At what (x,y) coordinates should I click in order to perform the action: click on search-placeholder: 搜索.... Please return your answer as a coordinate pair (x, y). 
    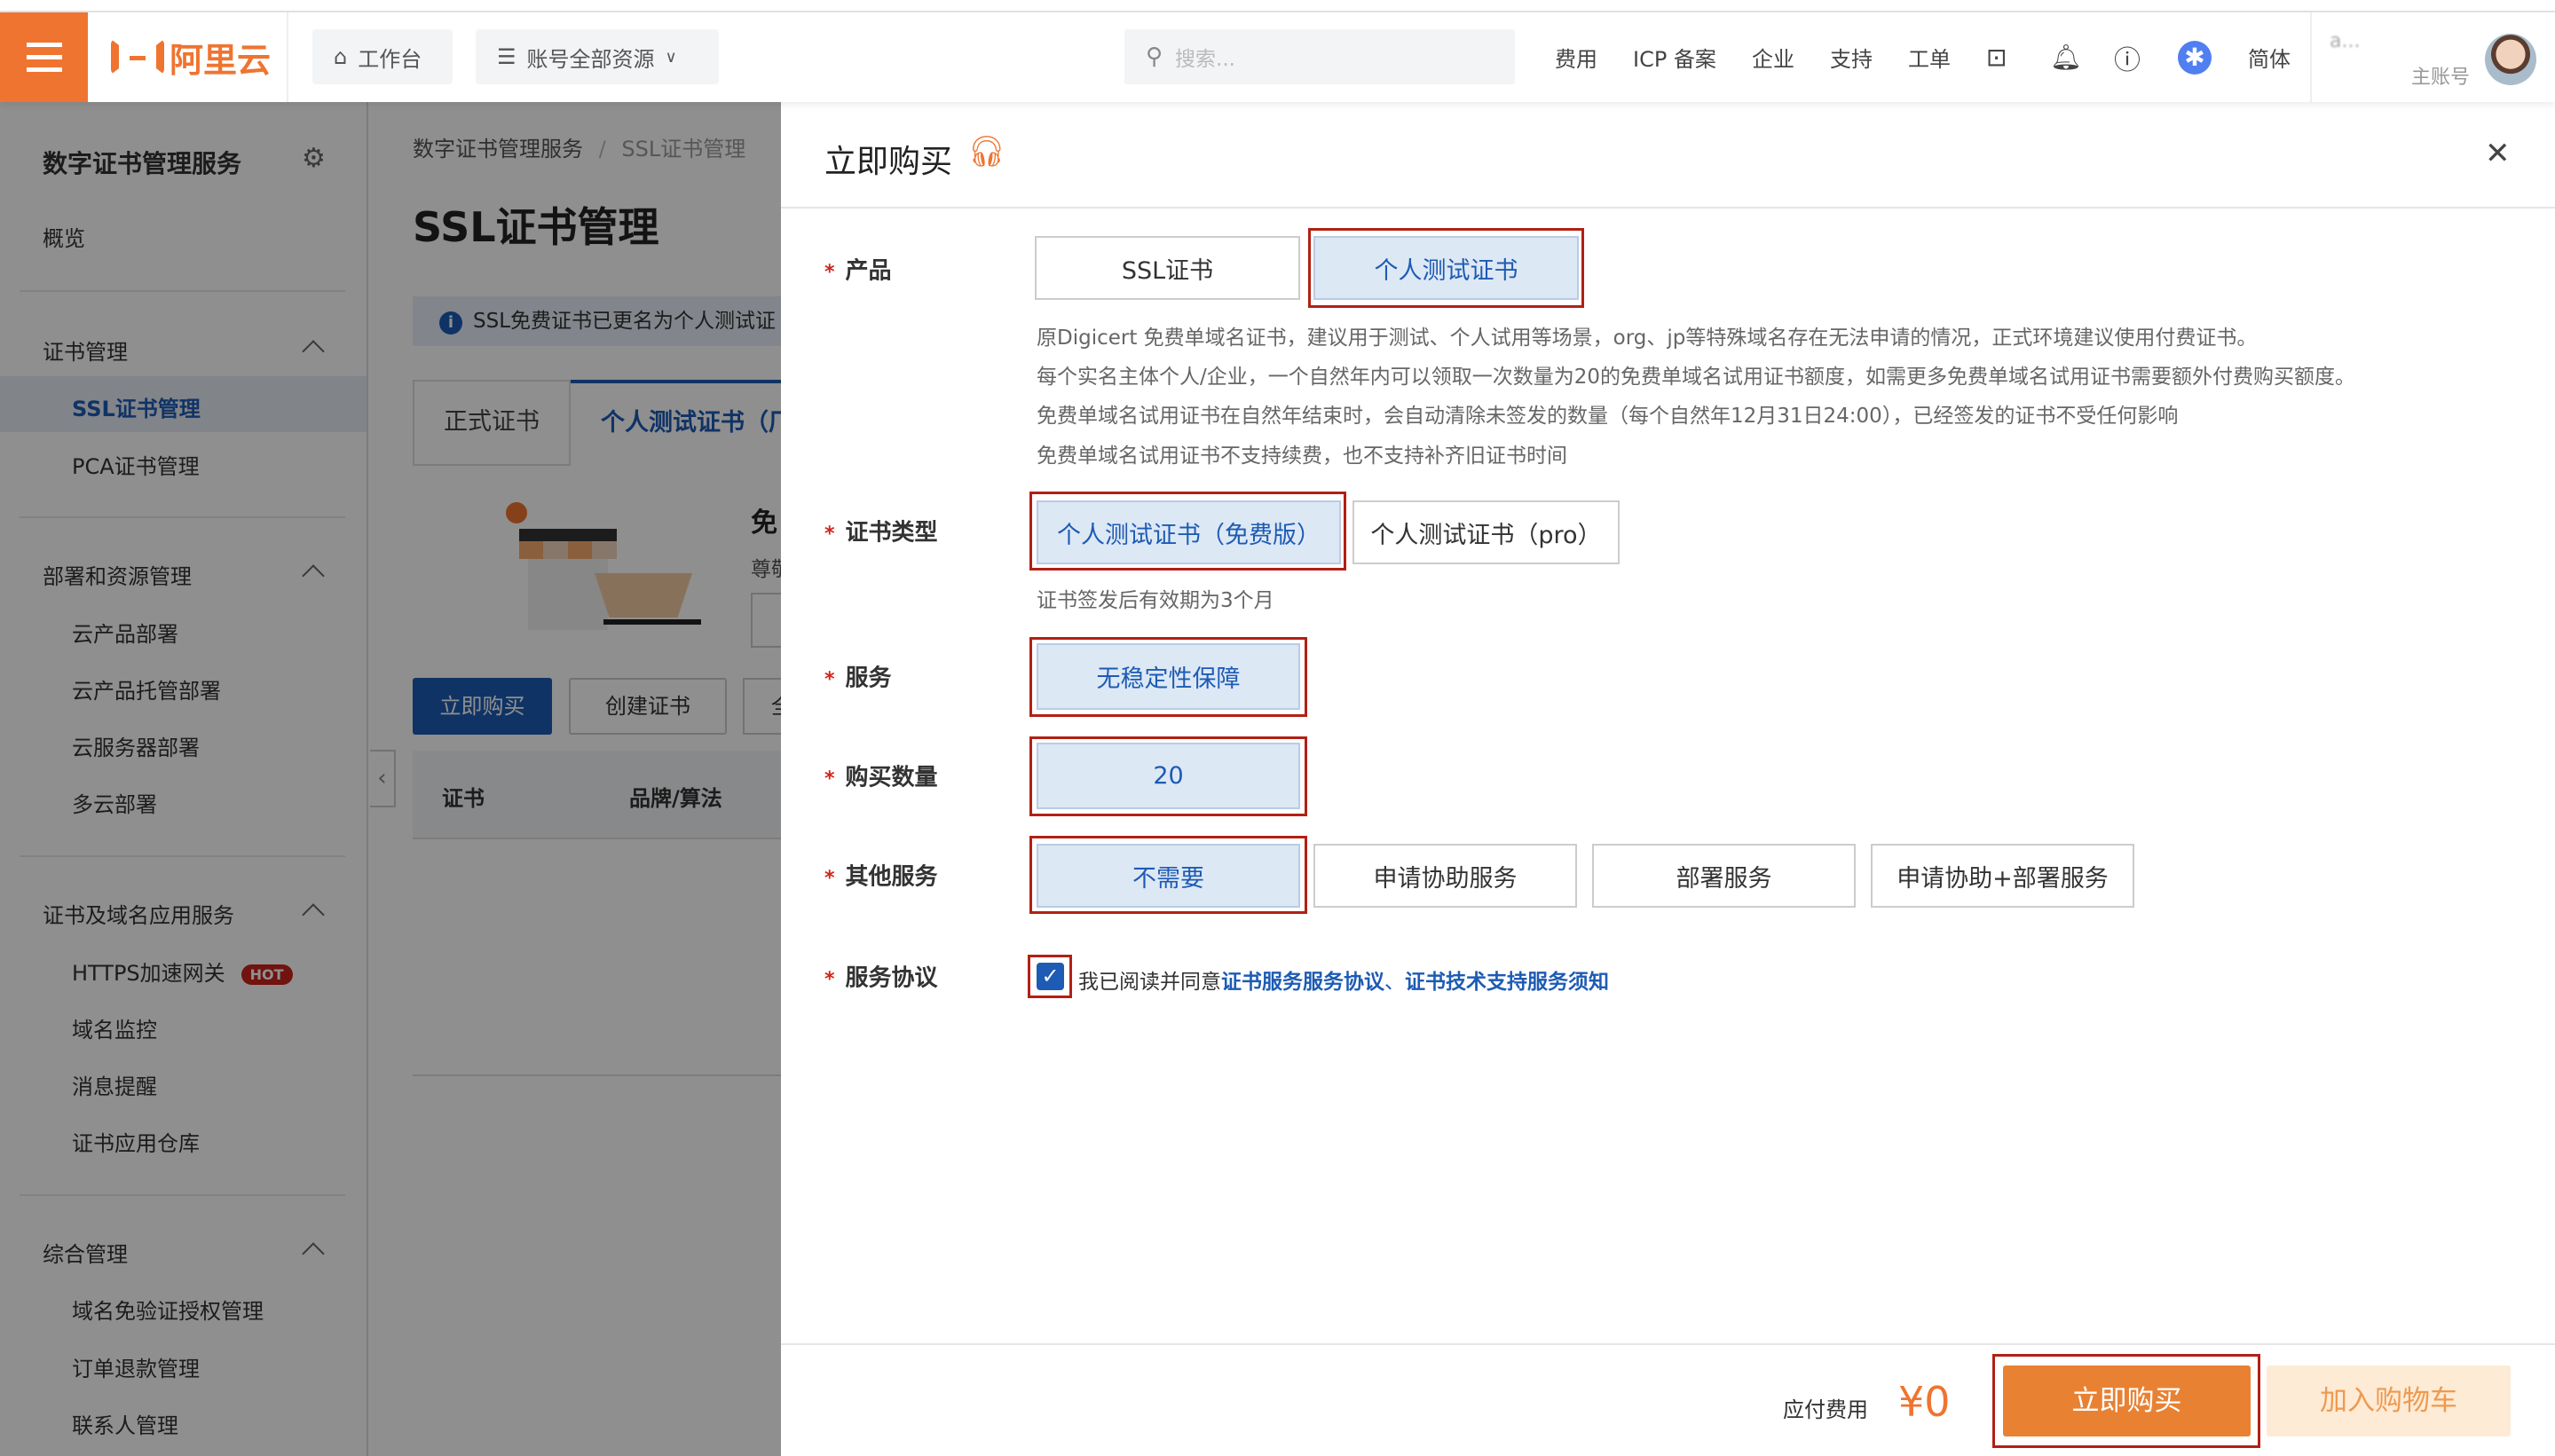
    Looking at the image, I should click on (1205, 60).